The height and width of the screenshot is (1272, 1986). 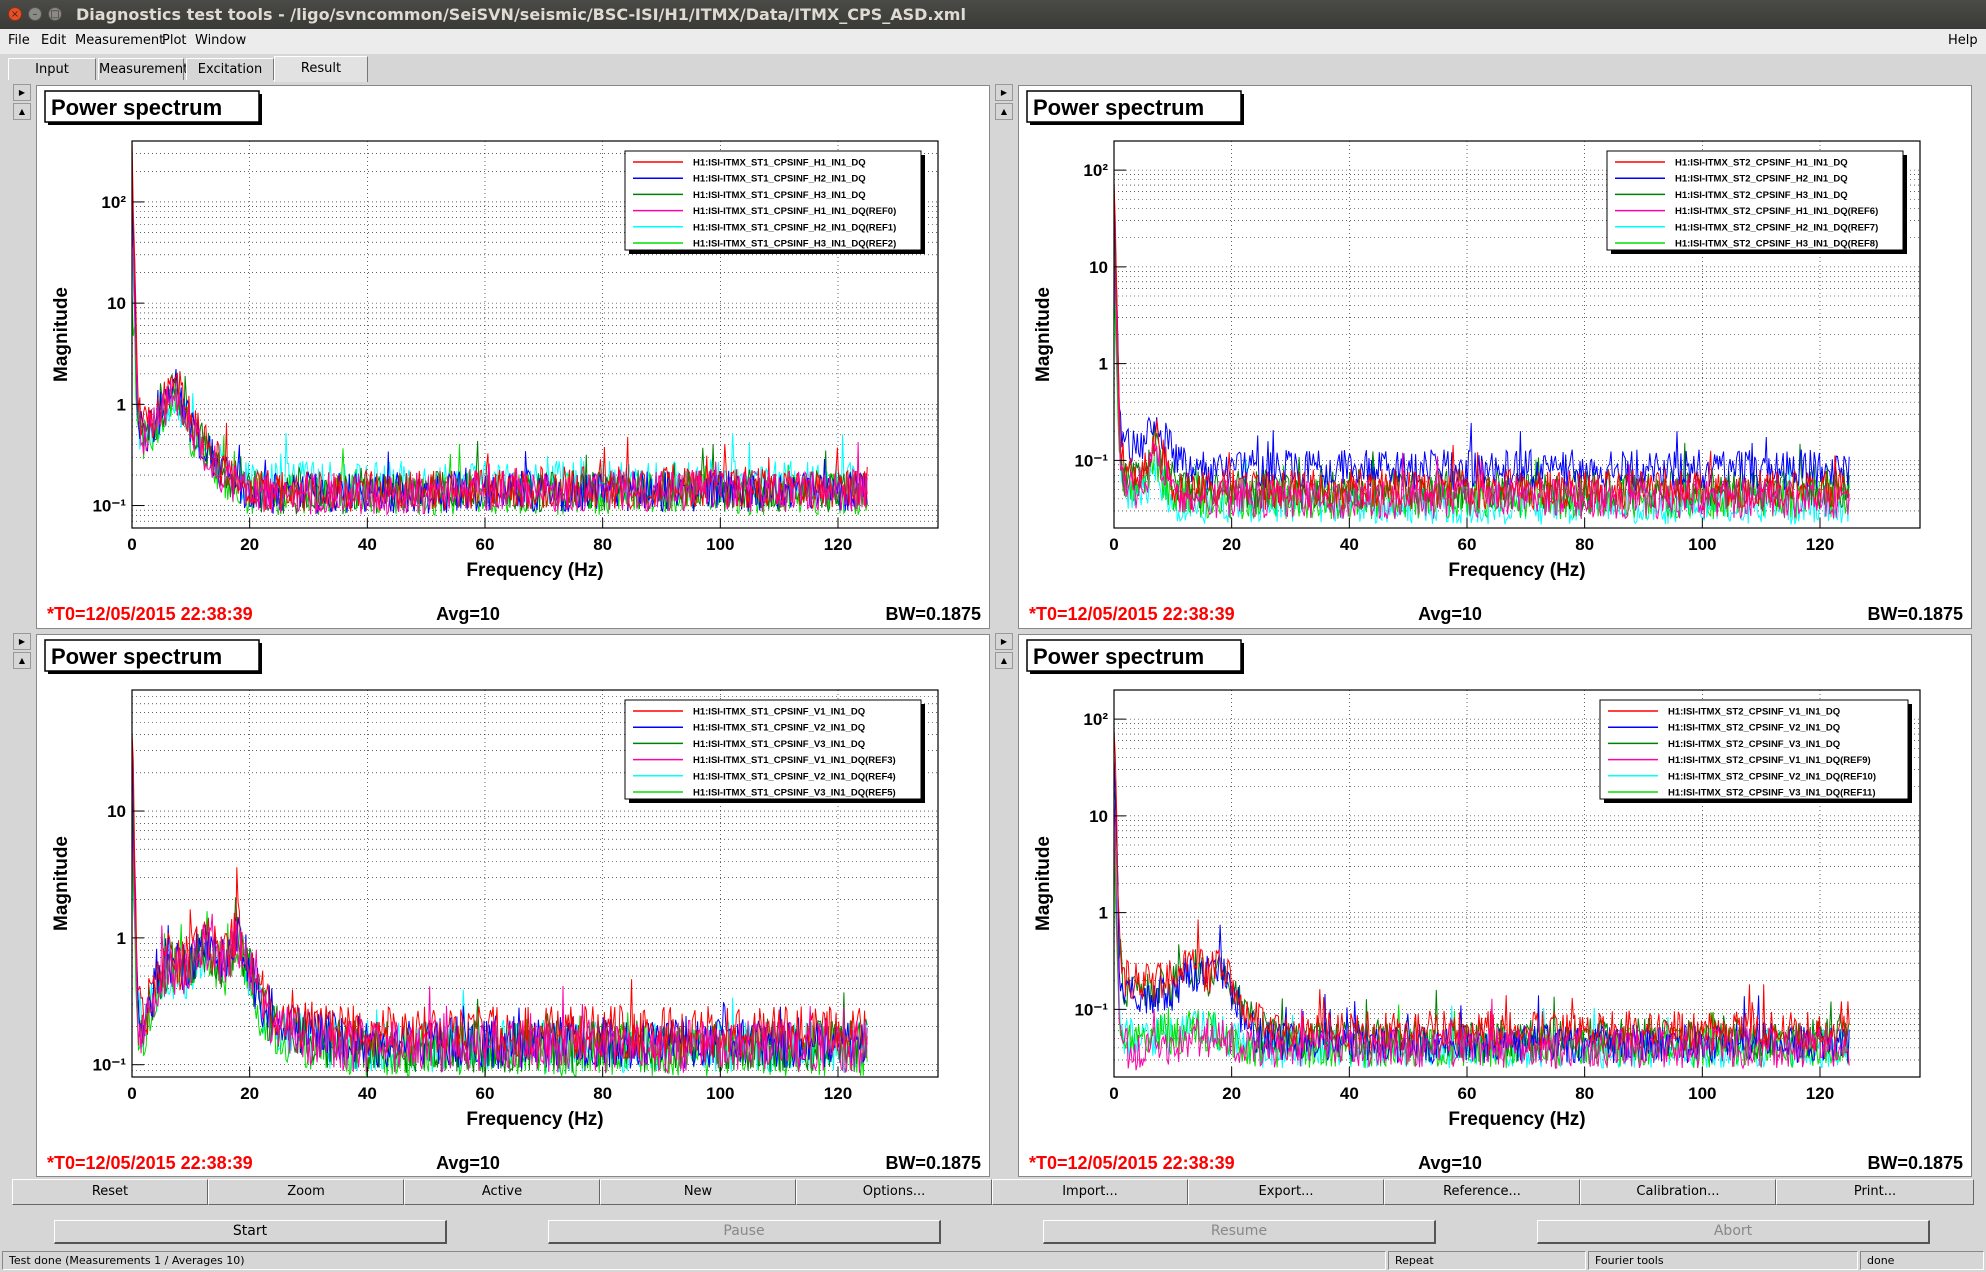 What do you see at coordinates (1761, 195) in the screenshot?
I see `legend-entry: H1:ISI-ITMX_ST2_CPSINF_H3_IN1_DQ` at bounding box center [1761, 195].